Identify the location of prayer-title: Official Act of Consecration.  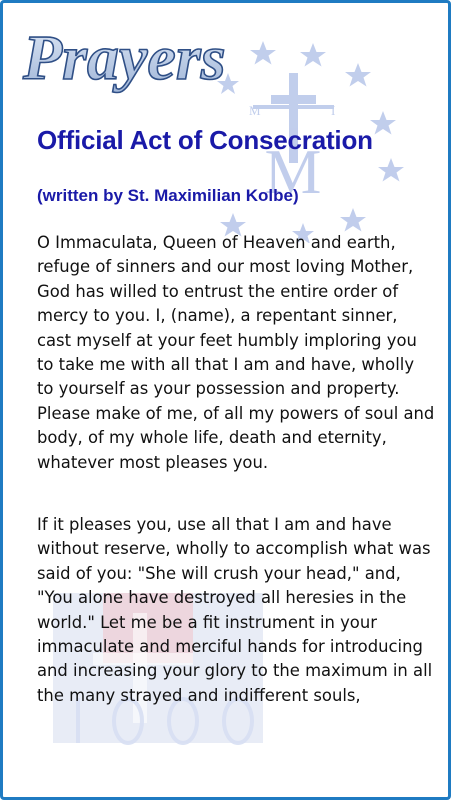
(205, 140).